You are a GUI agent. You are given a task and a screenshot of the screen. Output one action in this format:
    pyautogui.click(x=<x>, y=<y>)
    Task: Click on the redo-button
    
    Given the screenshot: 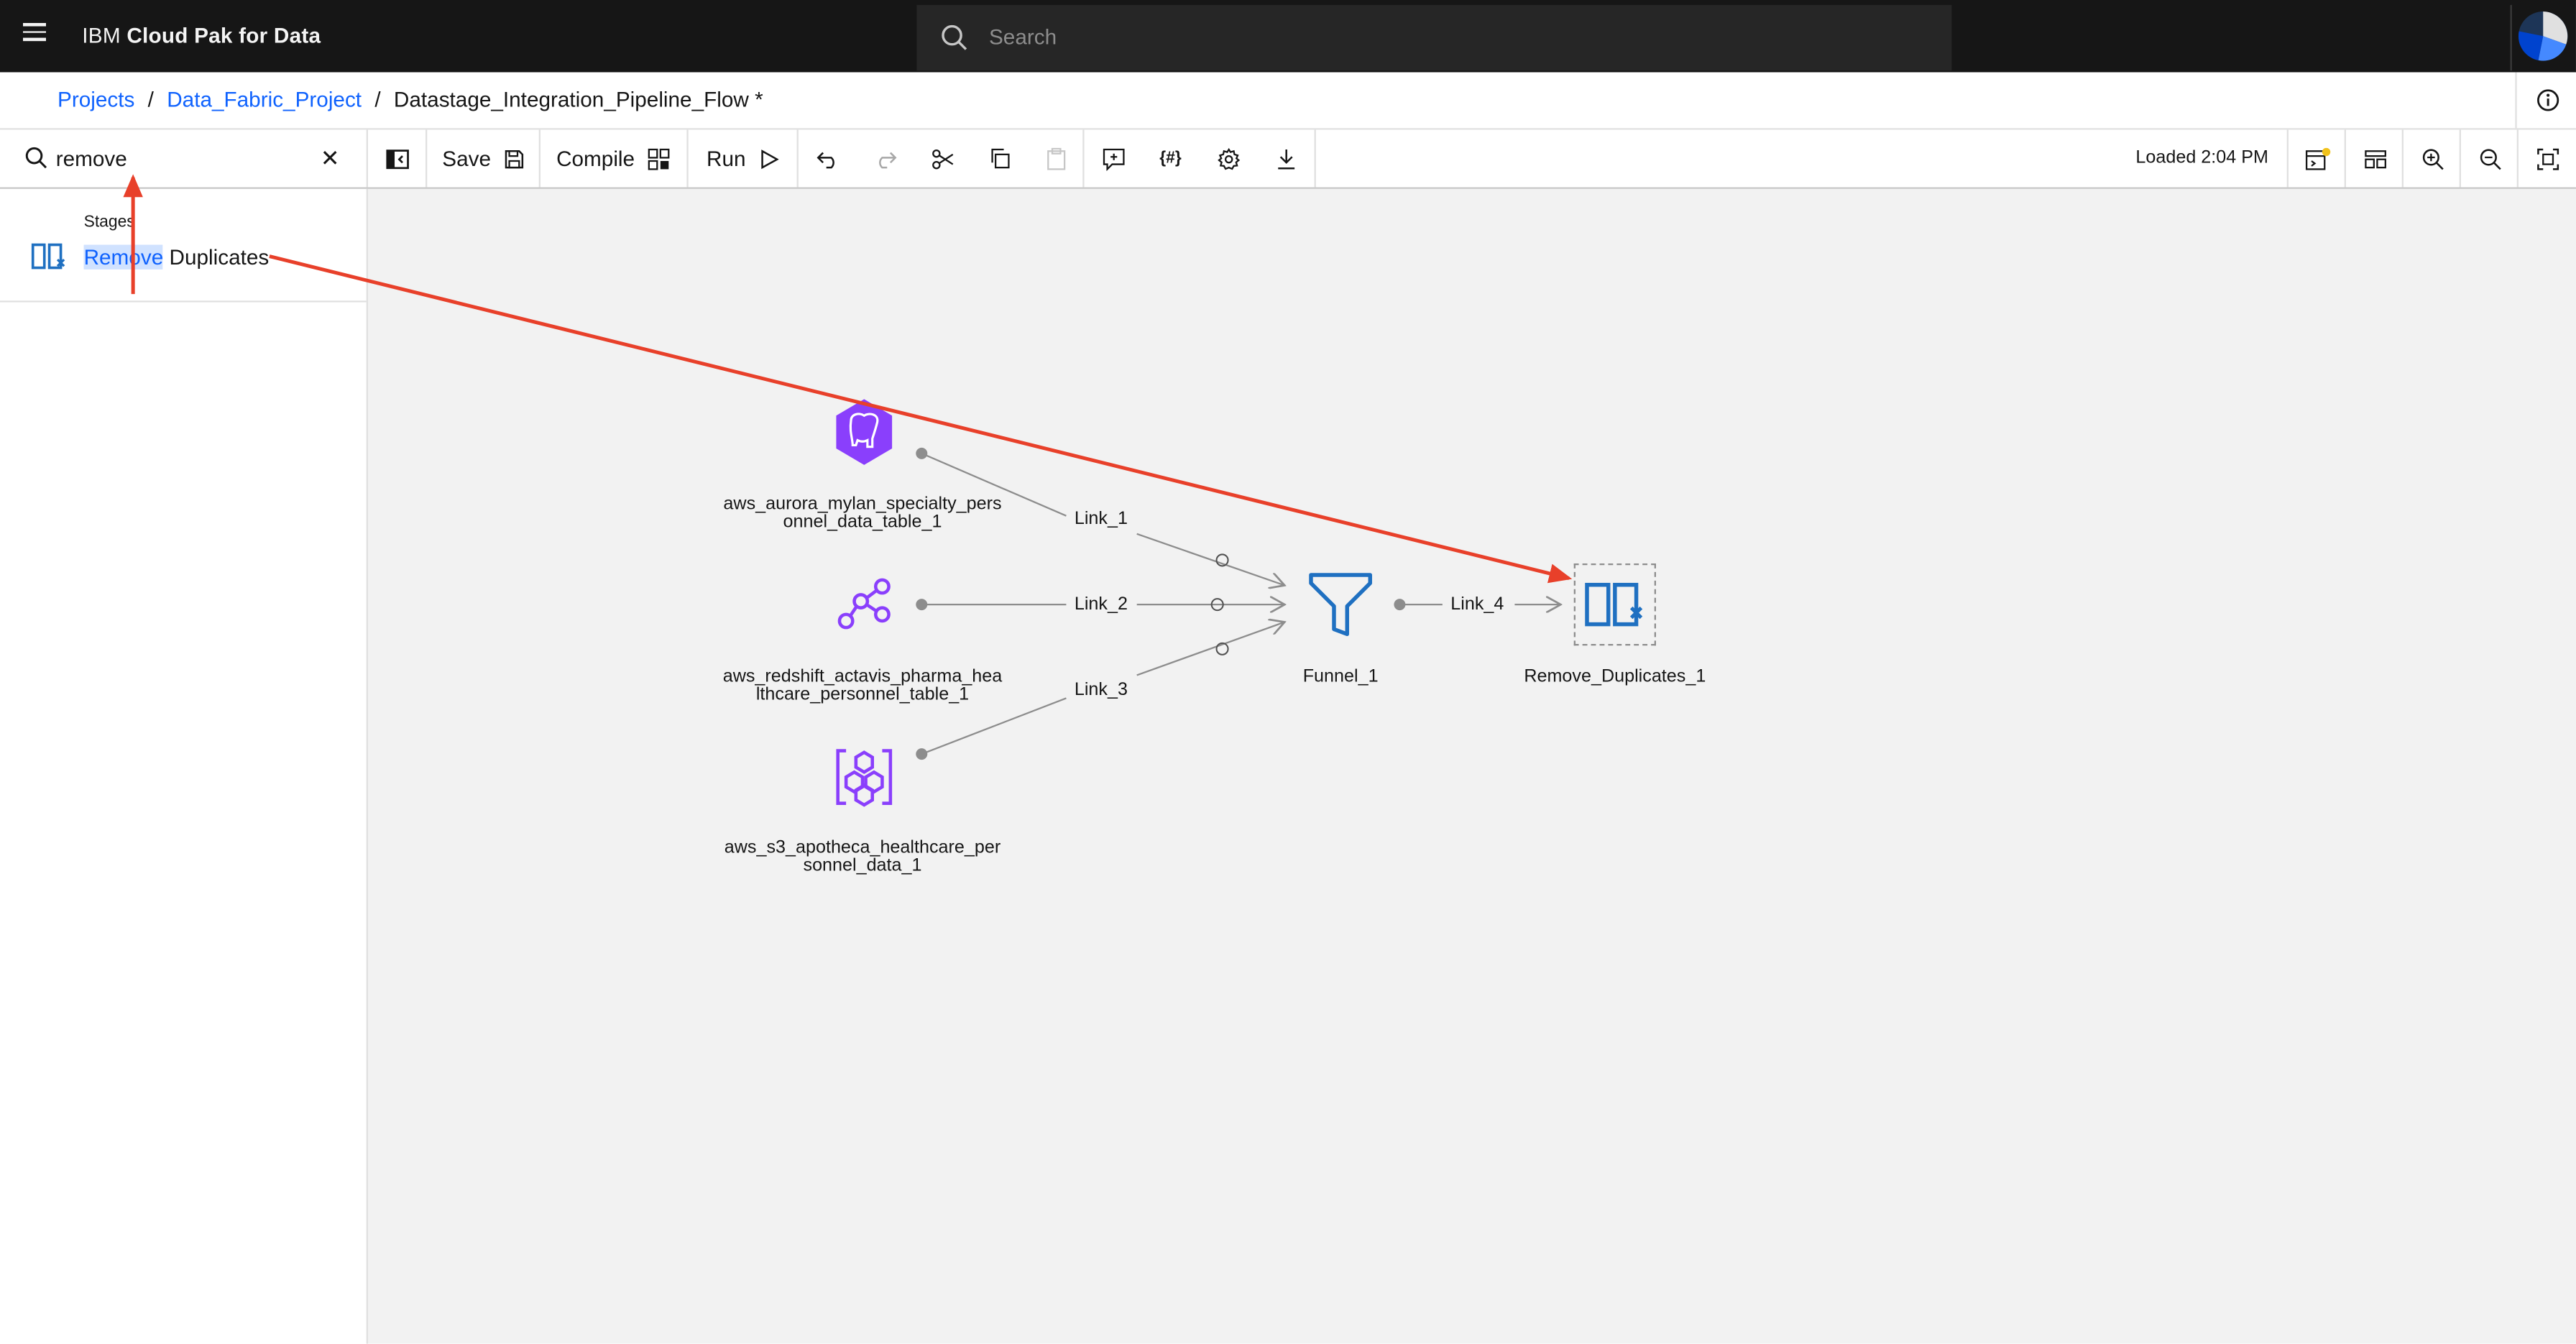 What is the action you would take?
    pyautogui.click(x=885, y=159)
    